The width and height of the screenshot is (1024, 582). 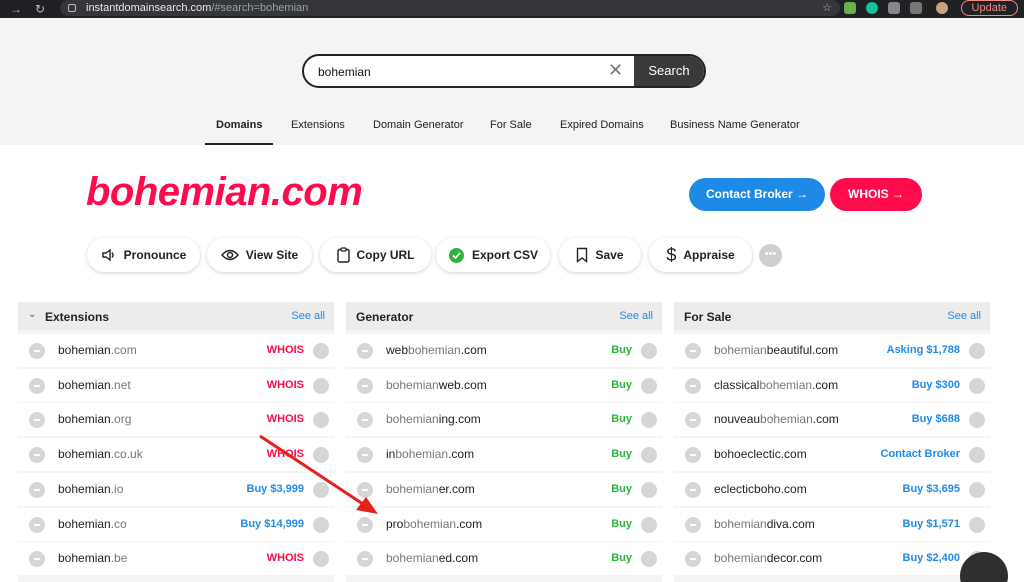 What do you see at coordinates (894, 8) in the screenshot?
I see `puzzle-icon` at bounding box center [894, 8].